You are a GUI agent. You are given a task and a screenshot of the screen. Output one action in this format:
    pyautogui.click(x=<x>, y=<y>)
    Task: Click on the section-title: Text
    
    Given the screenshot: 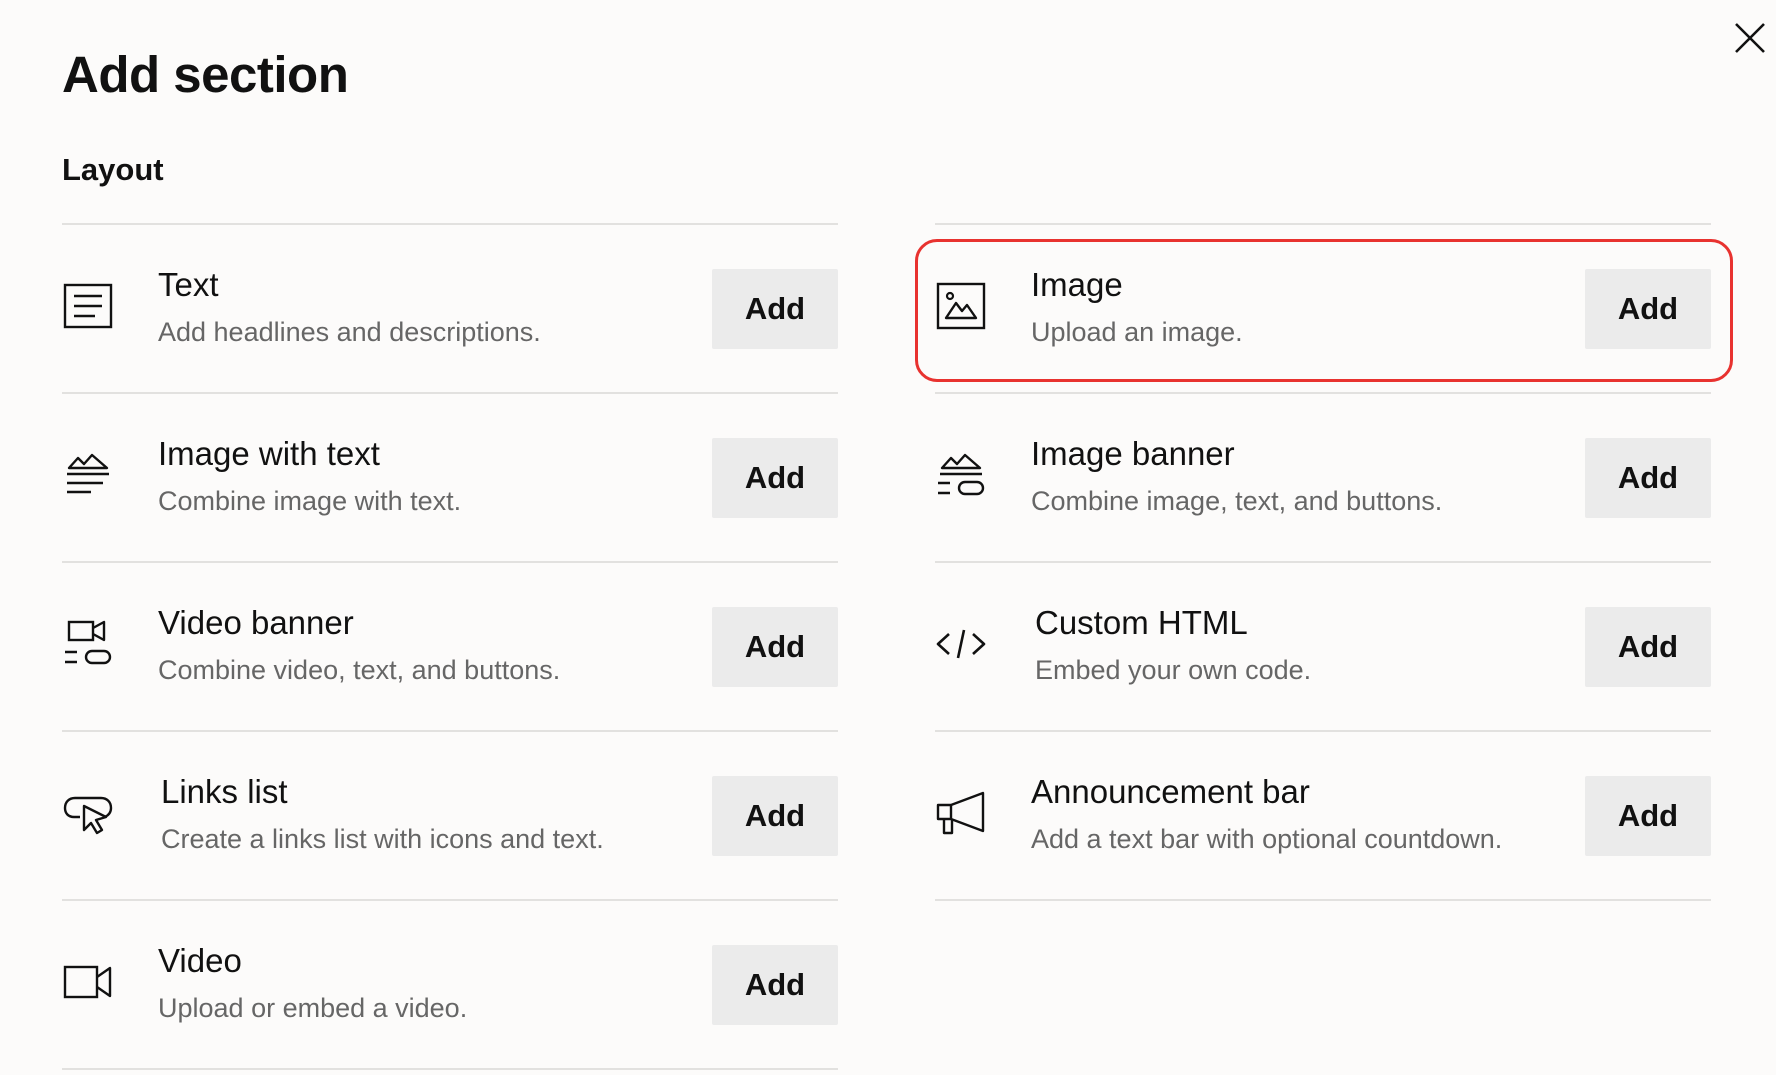 What is the action you would take?
    pyautogui.click(x=188, y=284)
    